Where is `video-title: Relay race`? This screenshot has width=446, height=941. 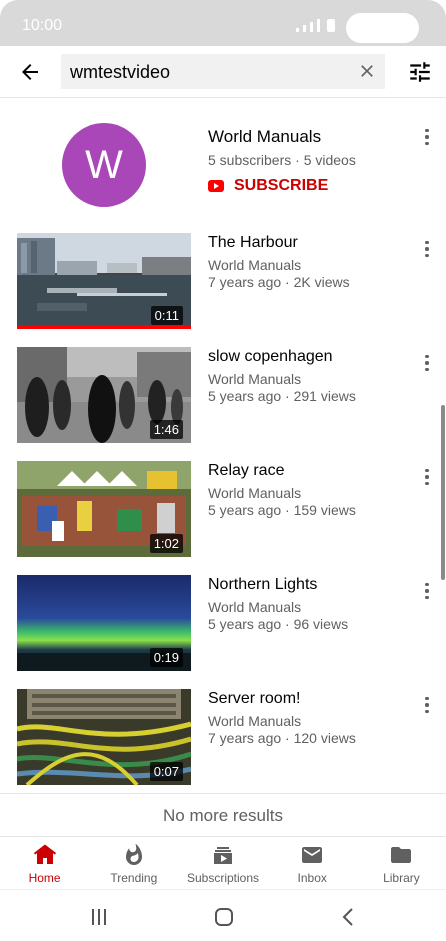
video-title: Relay race is located at coordinates (246, 471).